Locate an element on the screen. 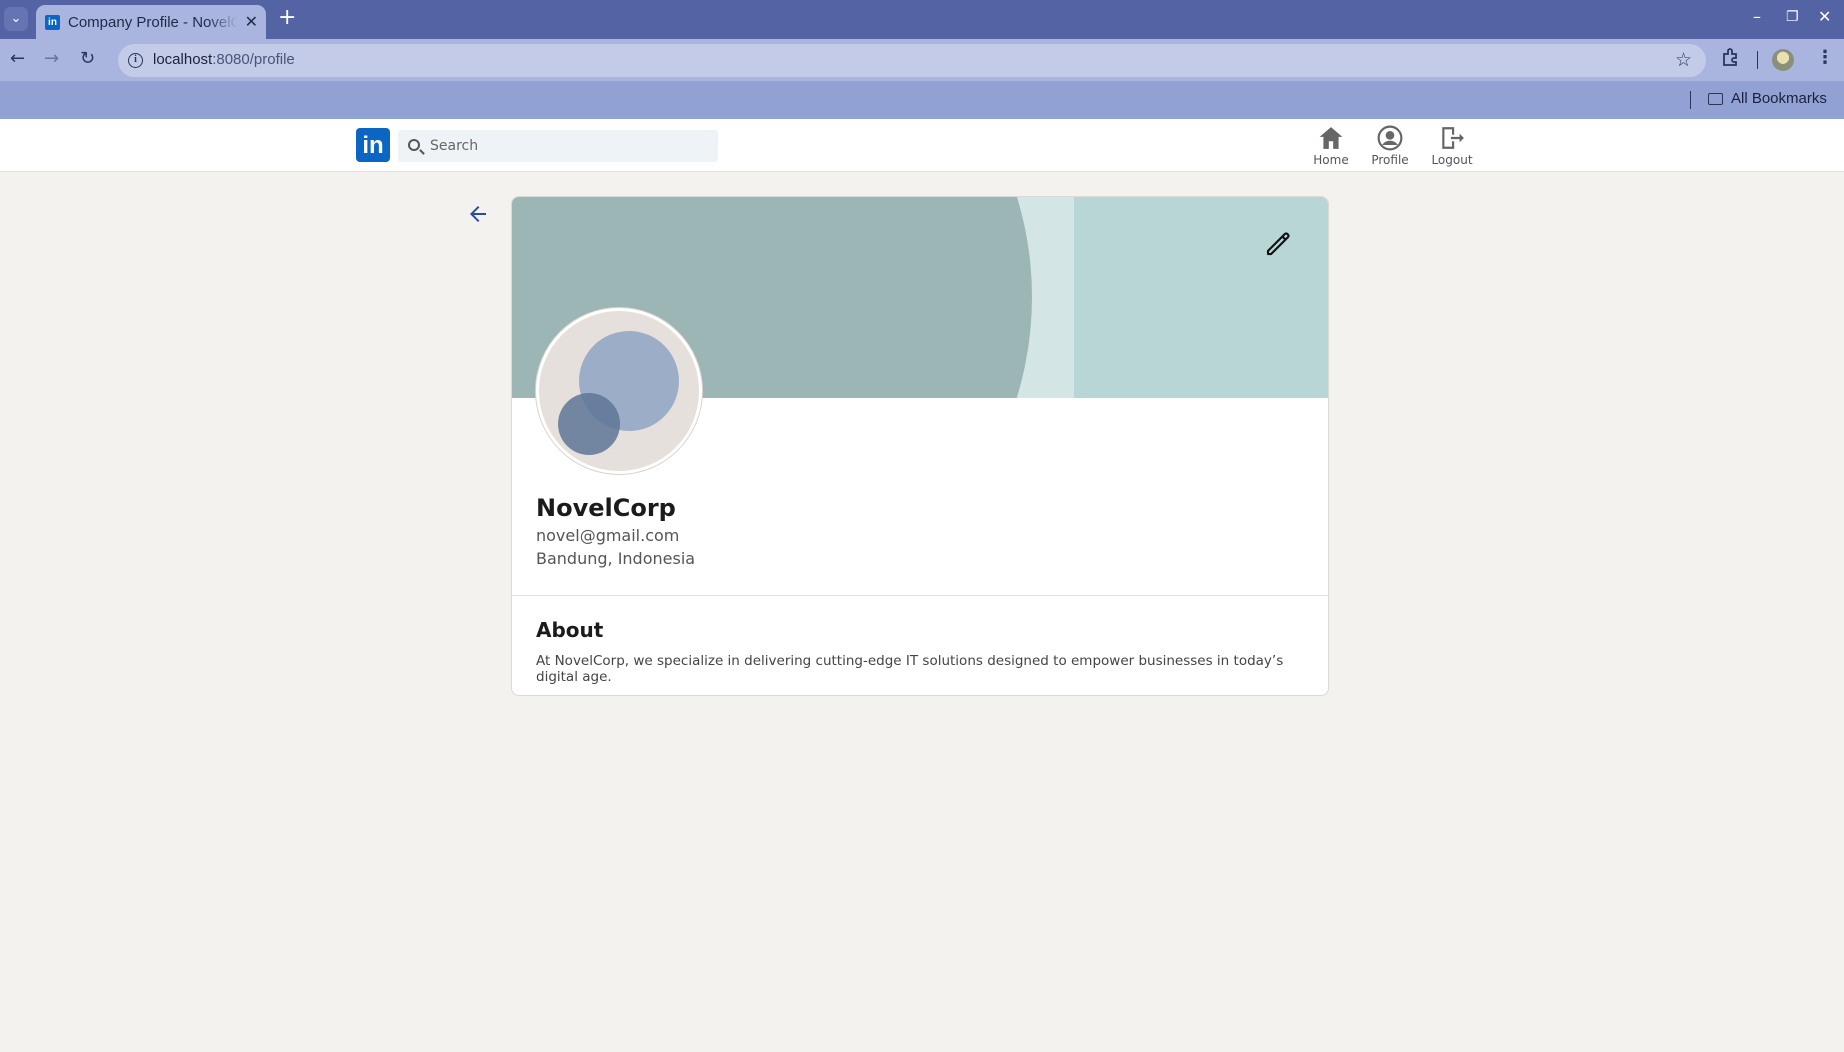  plus-icon: + is located at coordinates (287, 18).